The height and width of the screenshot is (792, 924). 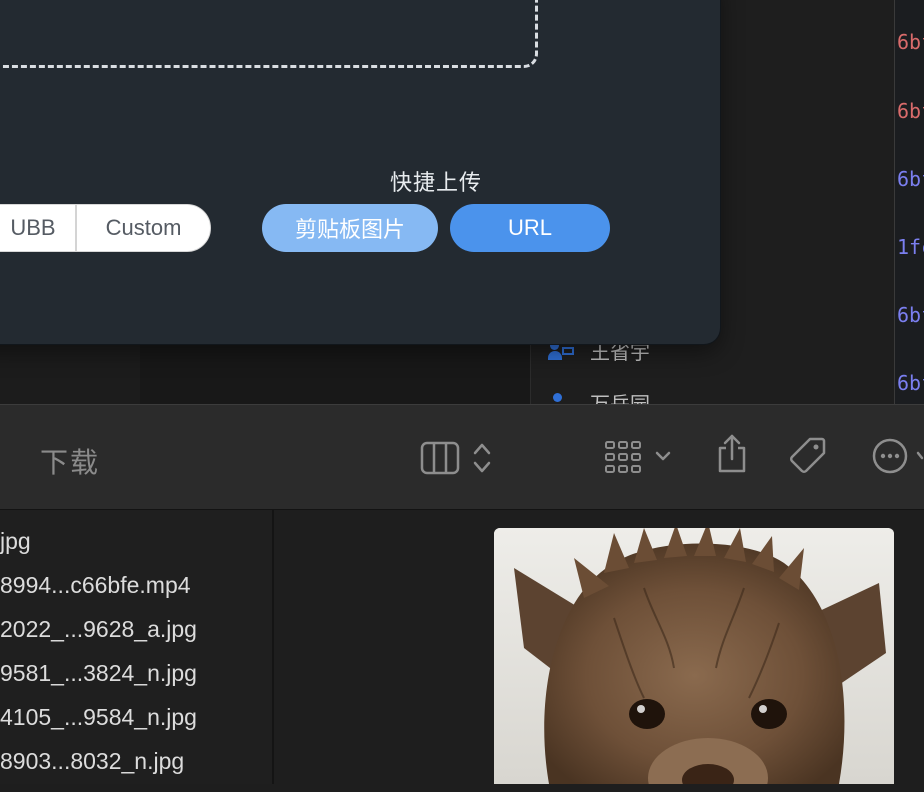 I want to click on grid-view-icon, so click(x=623, y=457).